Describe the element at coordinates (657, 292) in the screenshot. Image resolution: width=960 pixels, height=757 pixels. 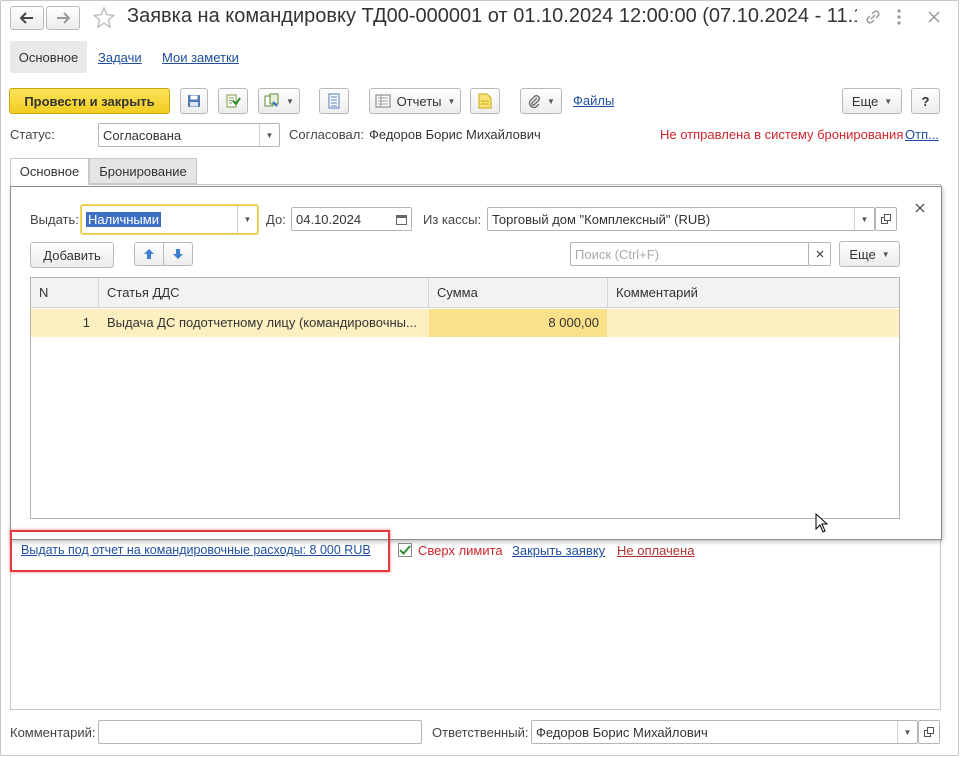
I see `col-header-comment: Комментарий` at that location.